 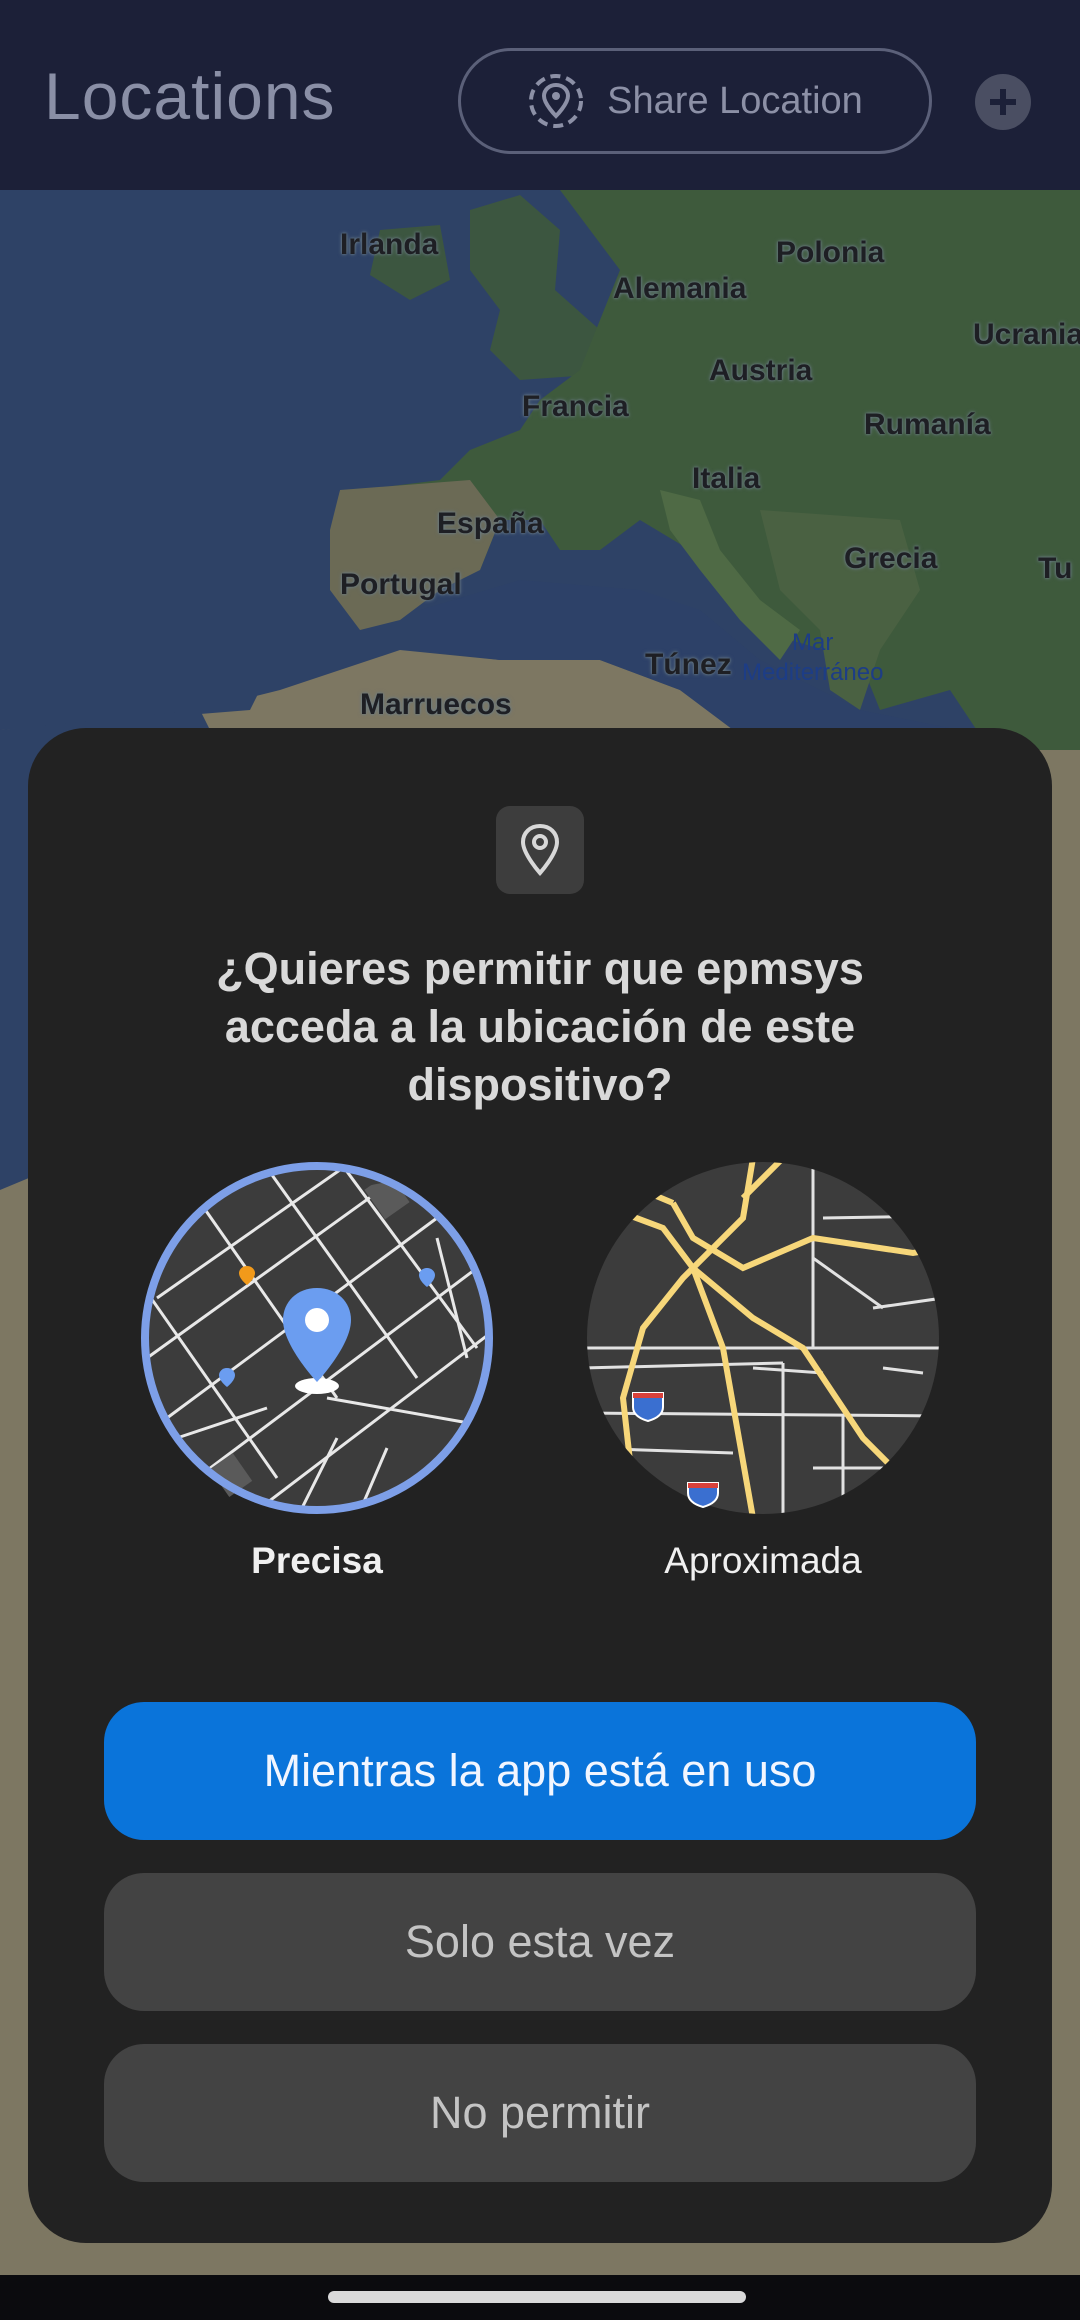 I want to click on while-using-app-button: Mientras la app está en uso, so click(x=540, y=1771).